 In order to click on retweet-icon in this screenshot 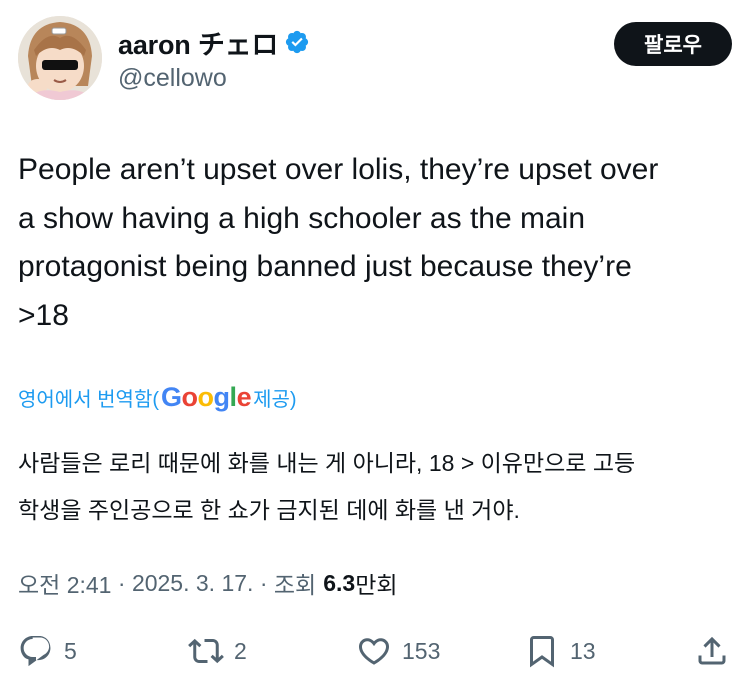, I will do `click(206, 651)`.